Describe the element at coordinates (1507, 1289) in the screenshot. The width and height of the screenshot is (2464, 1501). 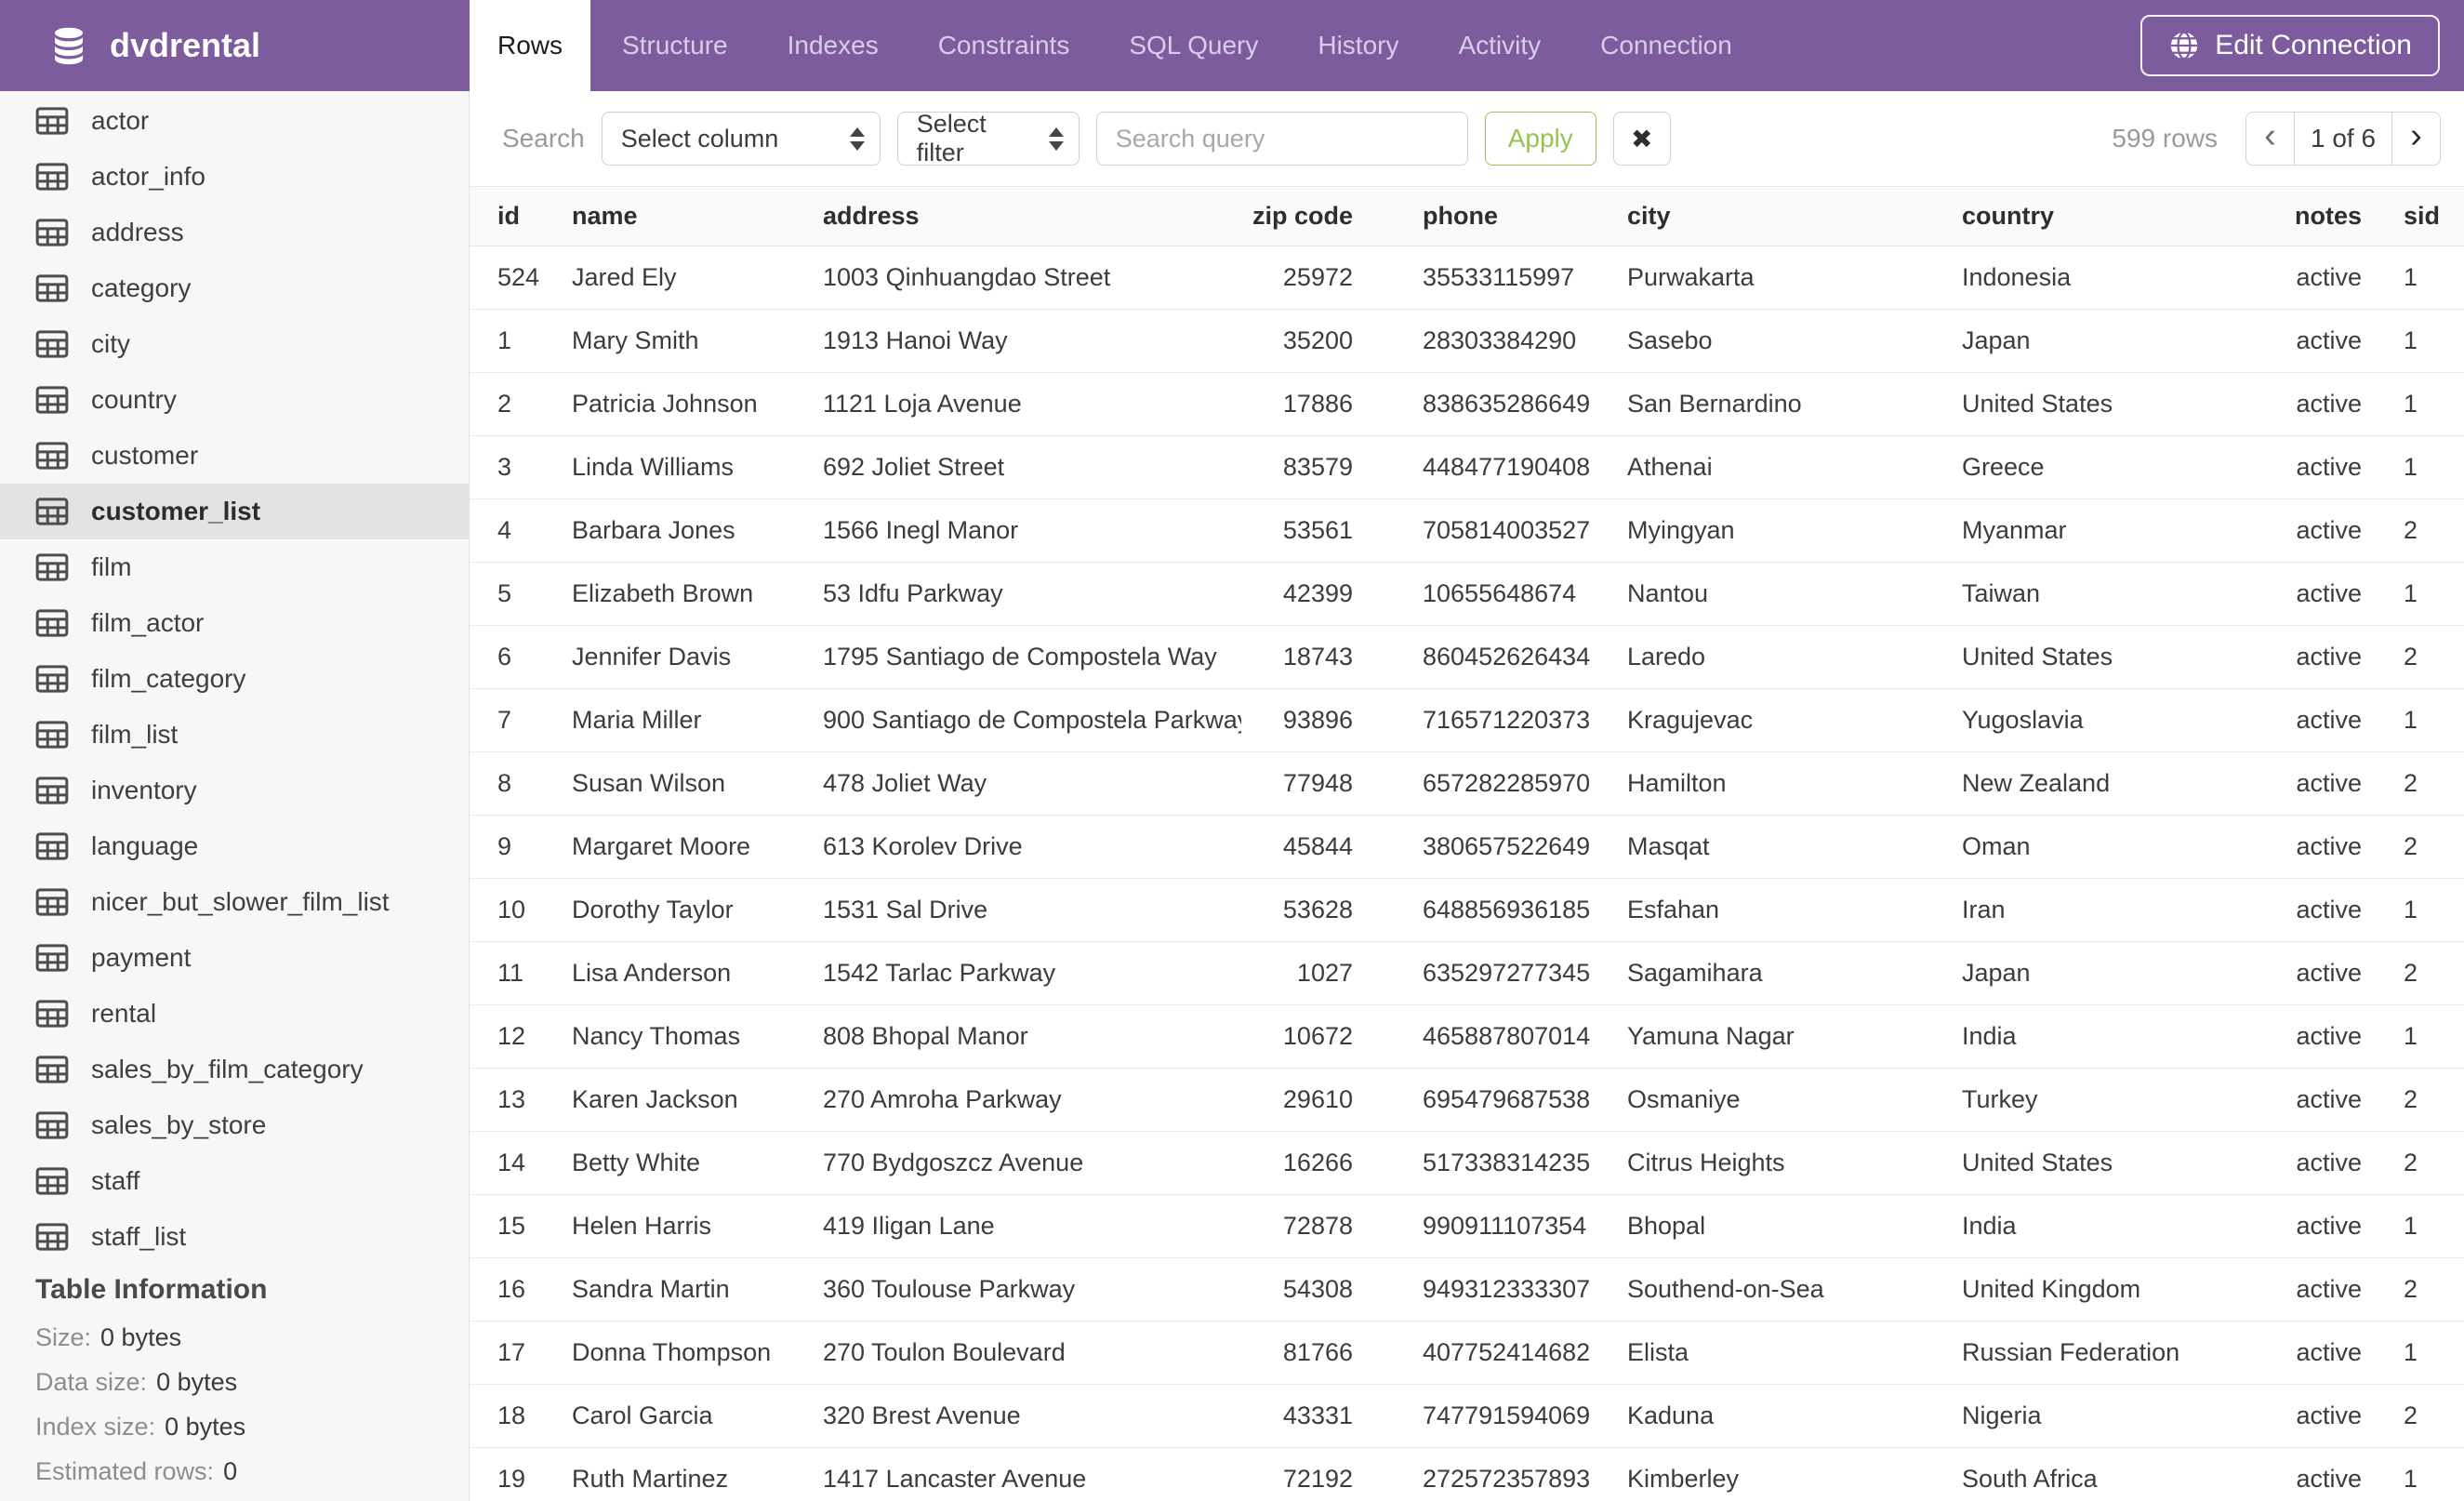
I see `cell-phone: 949312333307` at that location.